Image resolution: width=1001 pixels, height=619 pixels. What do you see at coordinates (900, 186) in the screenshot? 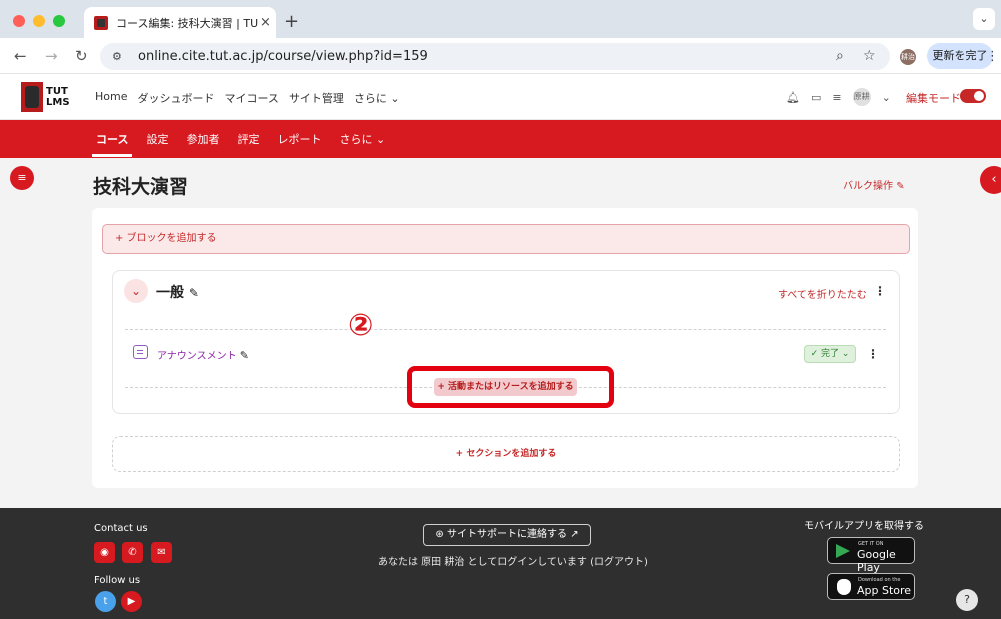
I see `pencil-icon: ✎` at bounding box center [900, 186].